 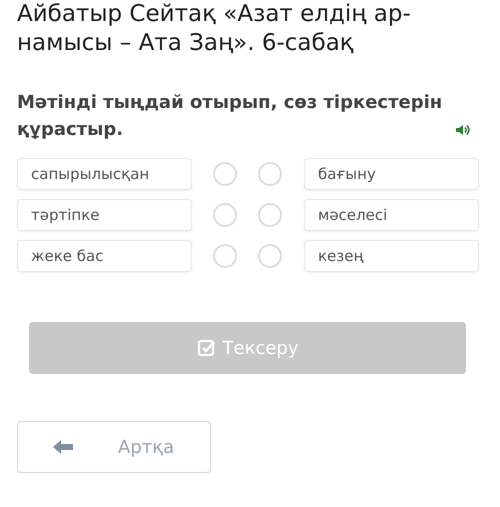 I want to click on instruction-text: Мәтінді тыңдай отырып, сөз тіркестерін құрастыр., so click(x=230, y=116).